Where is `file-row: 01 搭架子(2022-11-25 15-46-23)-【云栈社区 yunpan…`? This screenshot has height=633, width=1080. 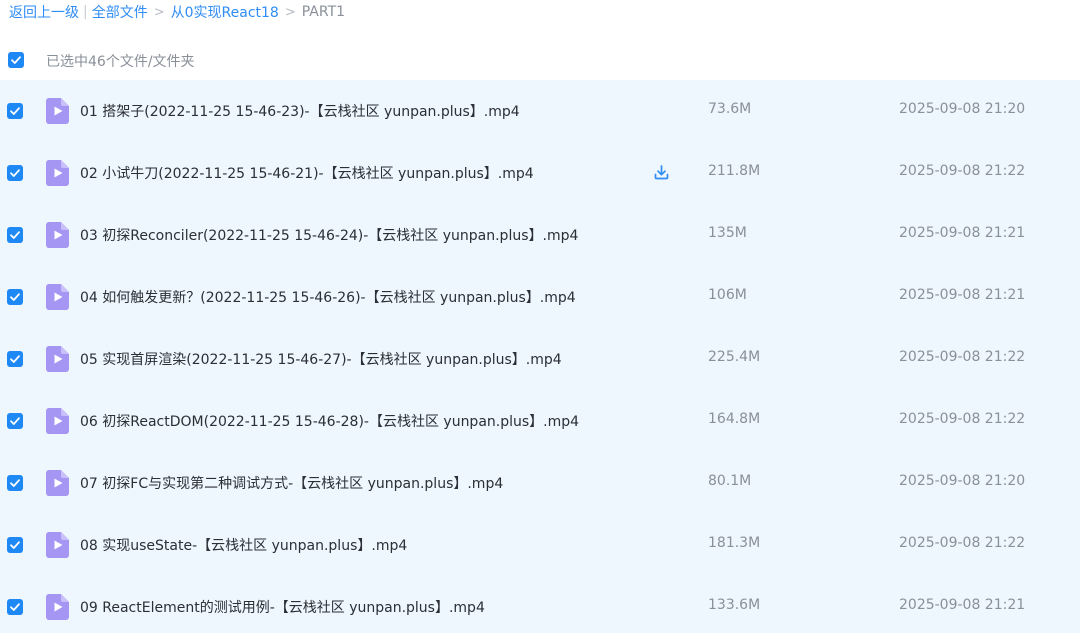
file-row: 01 搭架子(2022-11-25 15-46-23)-【云栈社区 yunpan… is located at coordinates (540, 111).